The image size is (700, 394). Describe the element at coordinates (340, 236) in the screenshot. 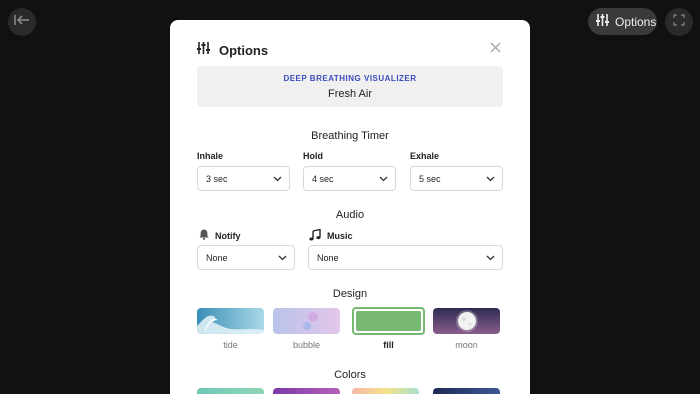

I see `music-label: Music` at that location.